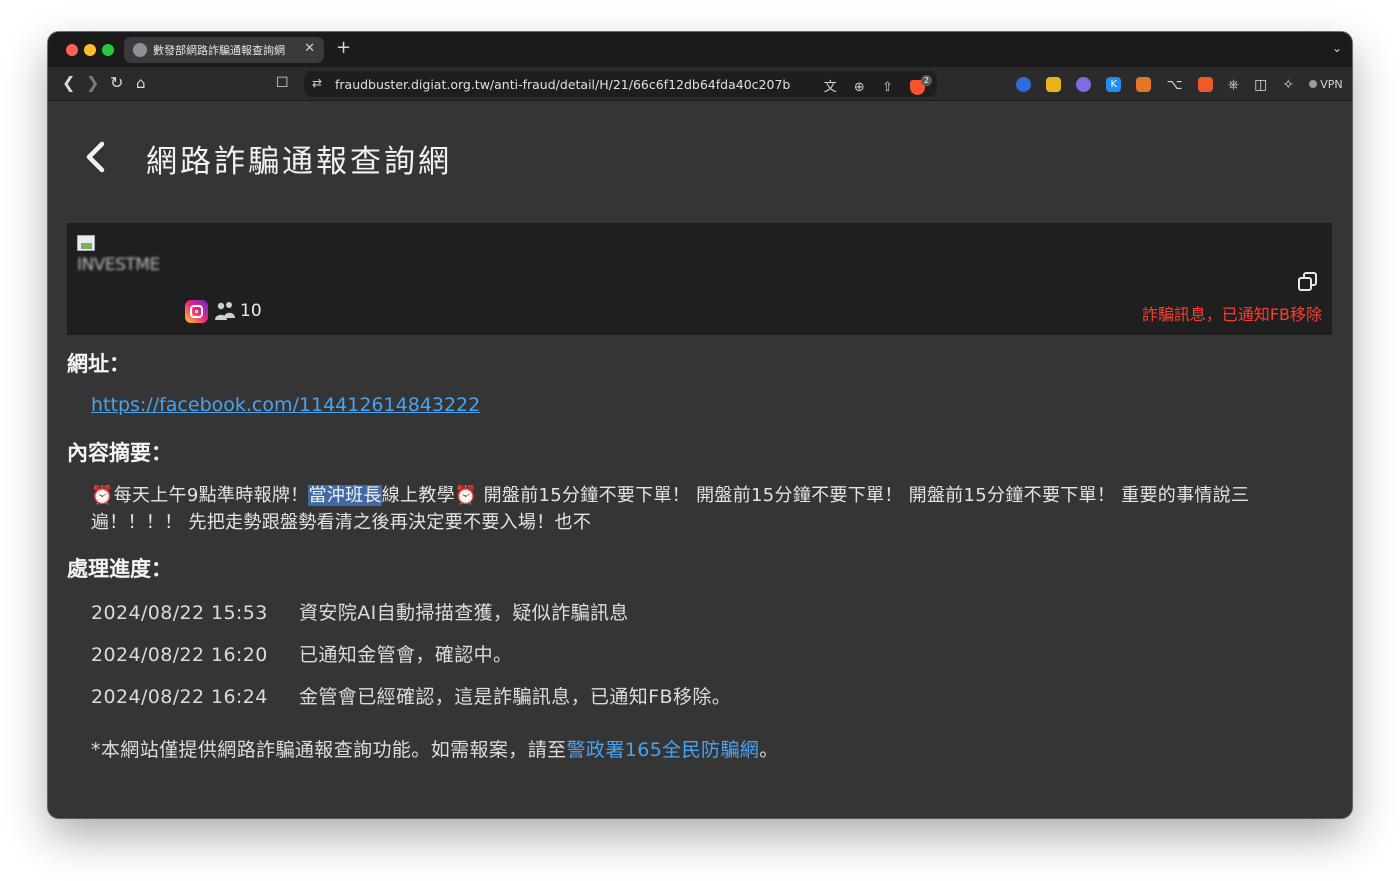  What do you see at coordinates (86, 243) in the screenshot?
I see `broken-image-icon` at bounding box center [86, 243].